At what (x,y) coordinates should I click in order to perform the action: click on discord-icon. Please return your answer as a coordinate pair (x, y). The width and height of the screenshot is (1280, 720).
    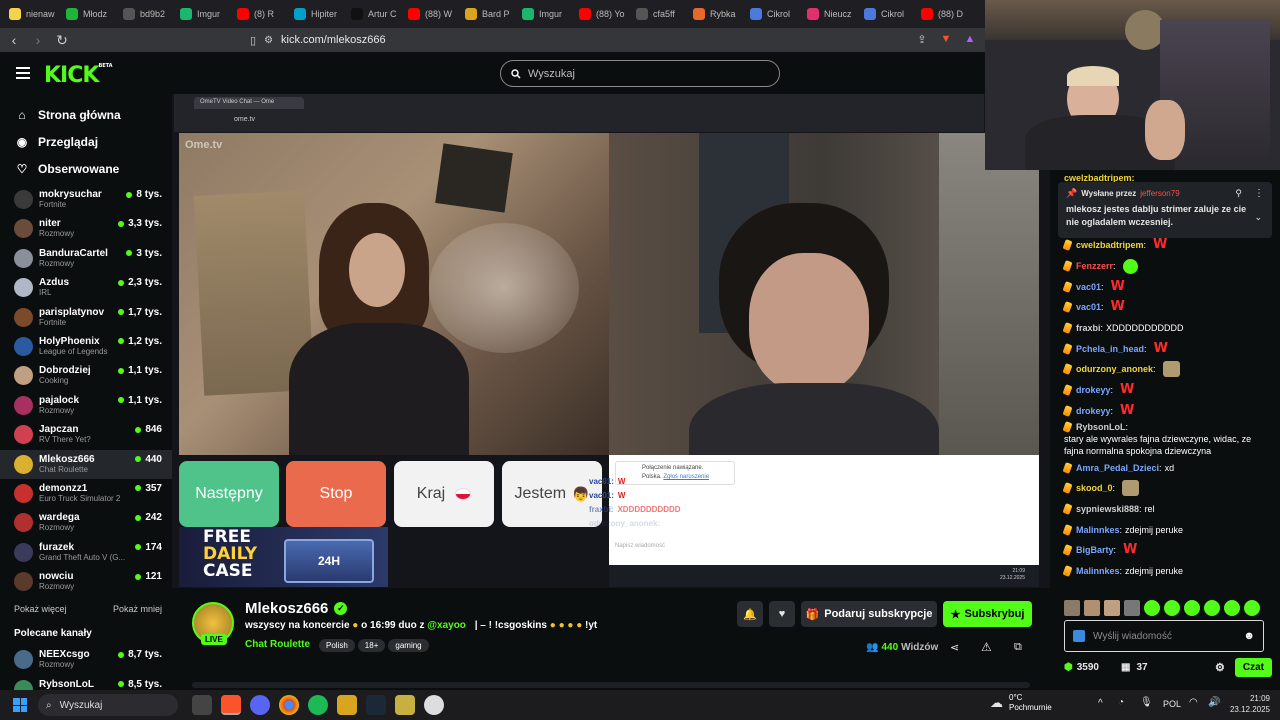
    Looking at the image, I should click on (260, 705).